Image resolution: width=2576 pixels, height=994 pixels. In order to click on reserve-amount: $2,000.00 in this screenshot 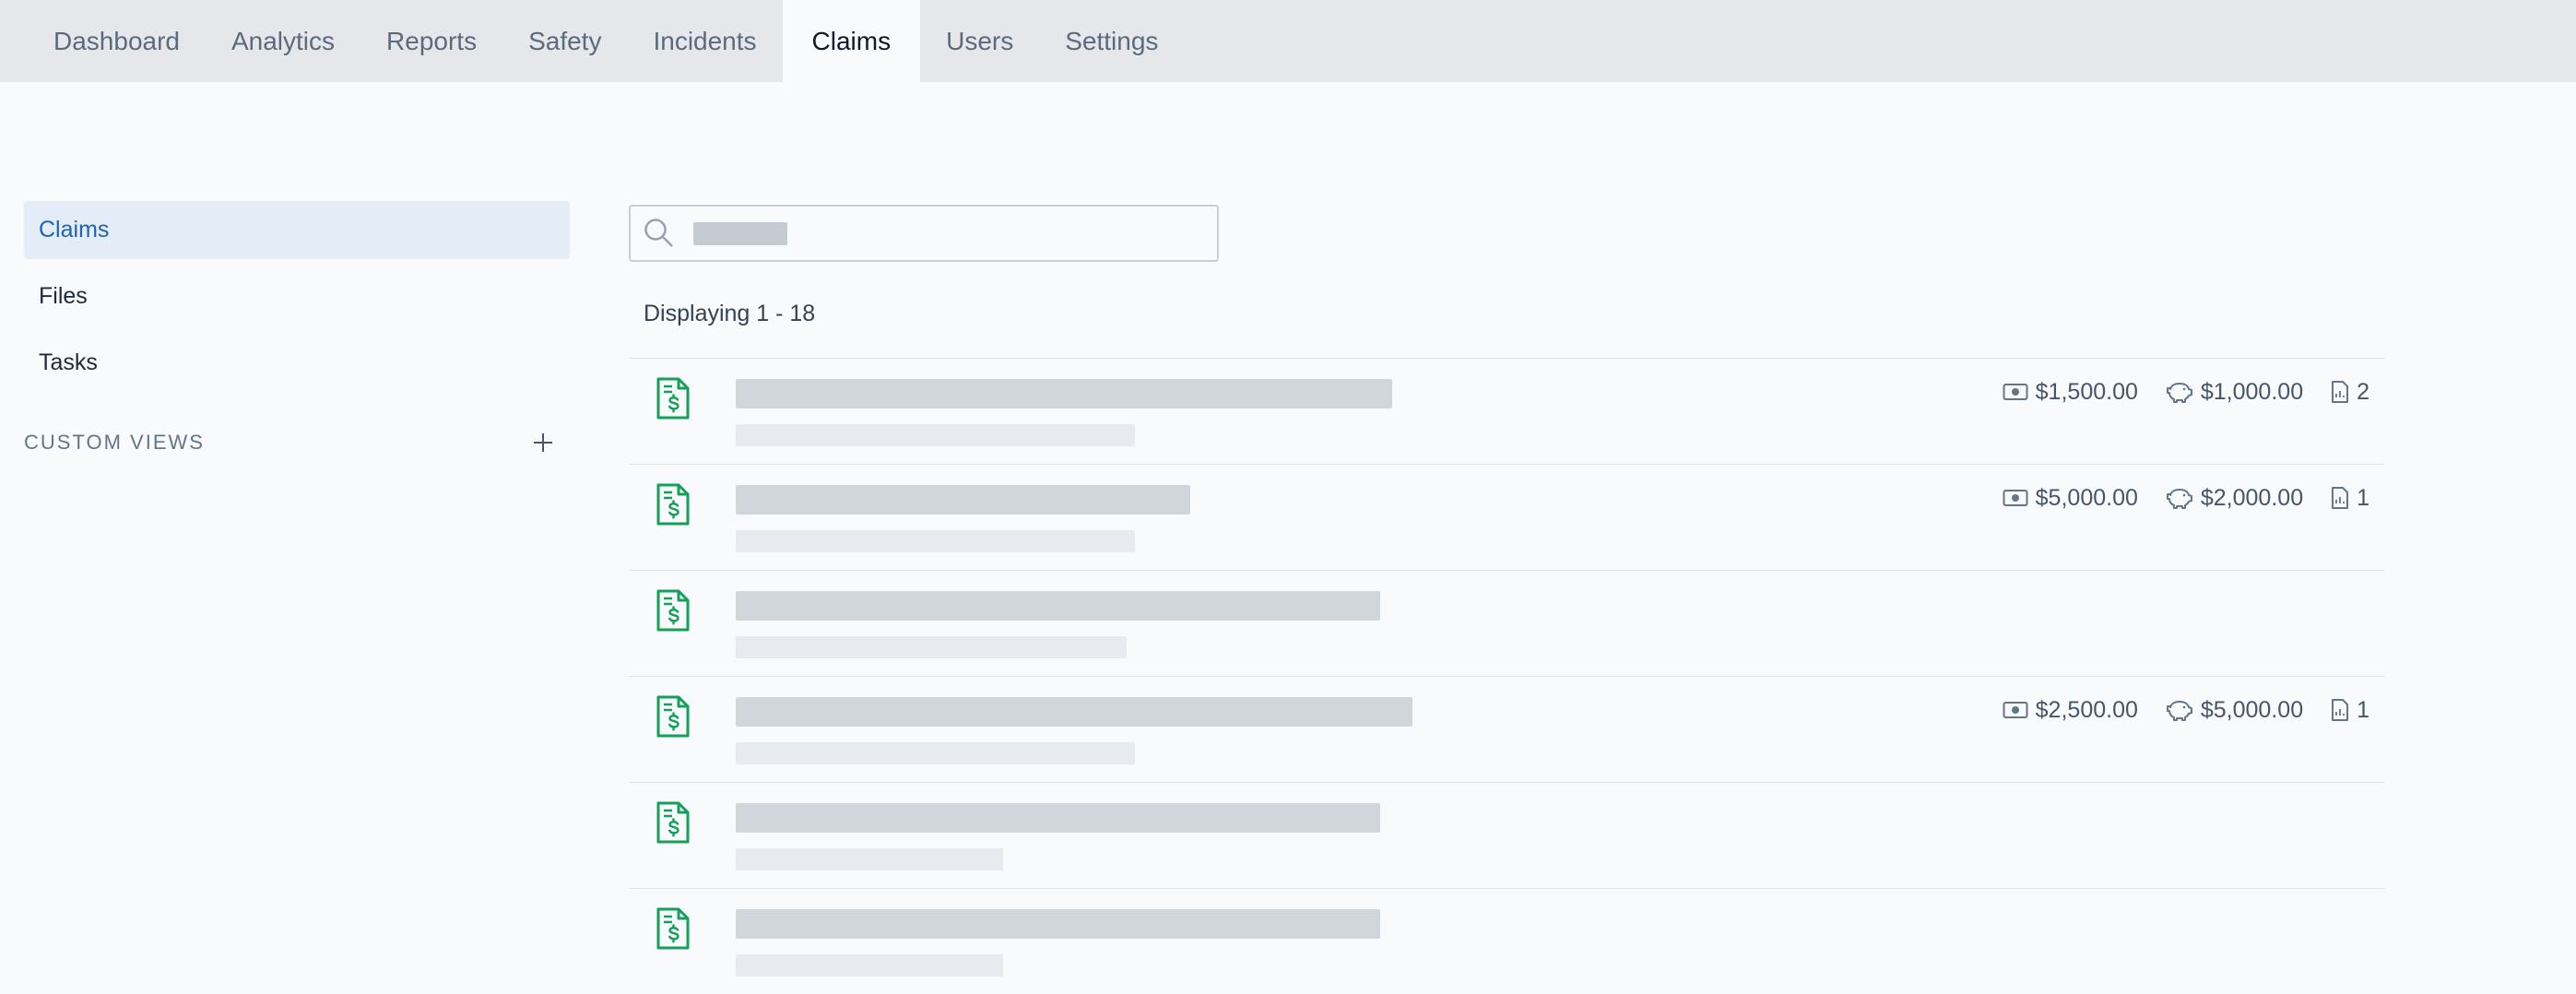, I will do `click(2234, 499)`.